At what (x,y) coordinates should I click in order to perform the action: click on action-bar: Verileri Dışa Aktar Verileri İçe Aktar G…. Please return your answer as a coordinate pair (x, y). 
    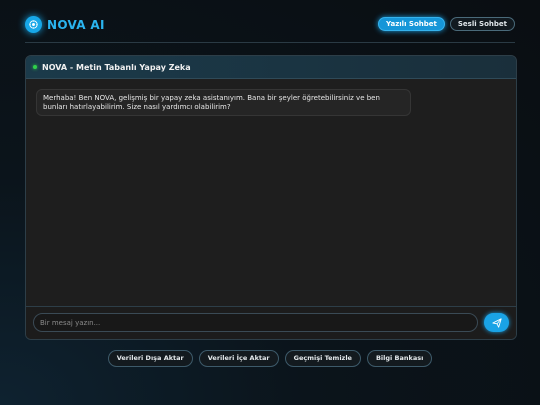
    Looking at the image, I should click on (270, 358).